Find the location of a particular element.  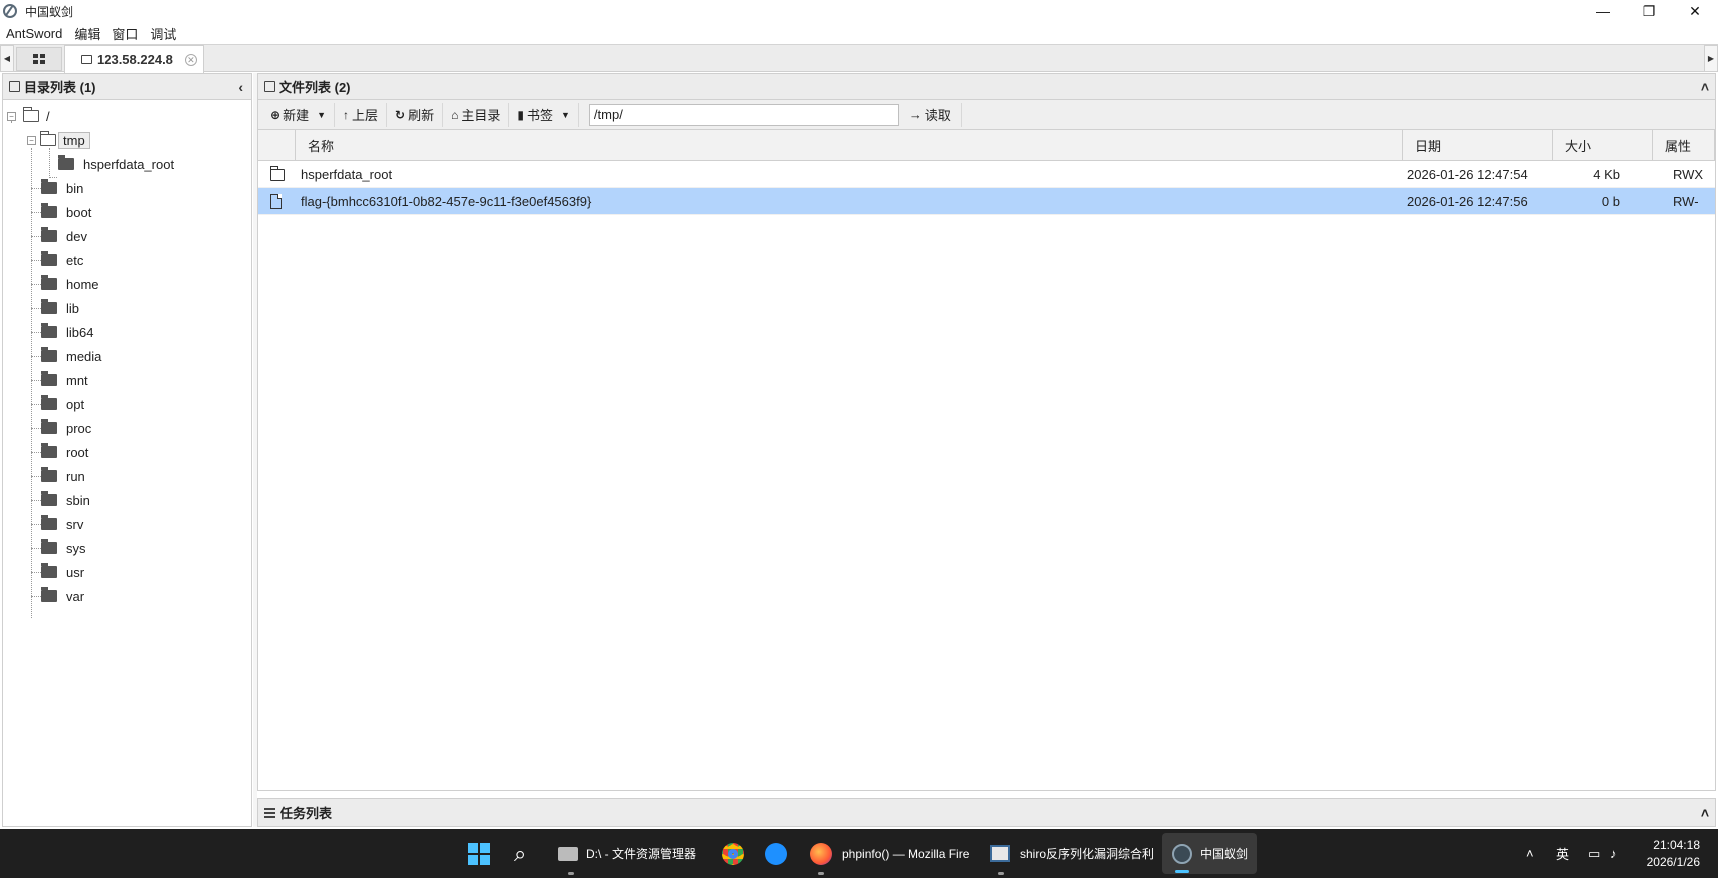

tree-item-label: bin is located at coordinates (75, 188).